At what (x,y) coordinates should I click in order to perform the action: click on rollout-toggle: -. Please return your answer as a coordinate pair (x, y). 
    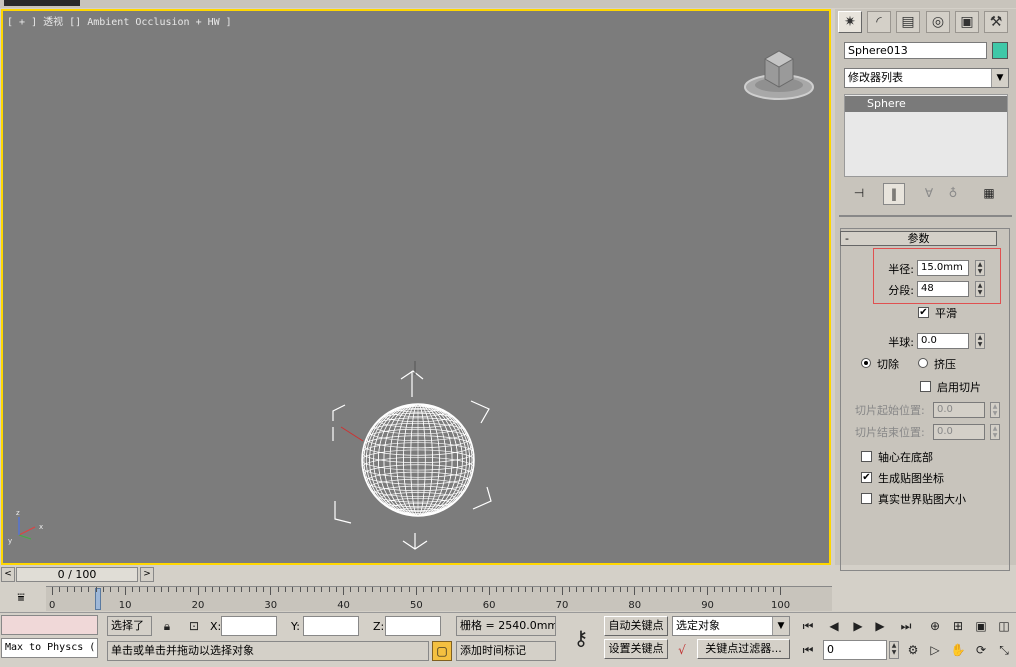
    Looking at the image, I should click on (847, 238).